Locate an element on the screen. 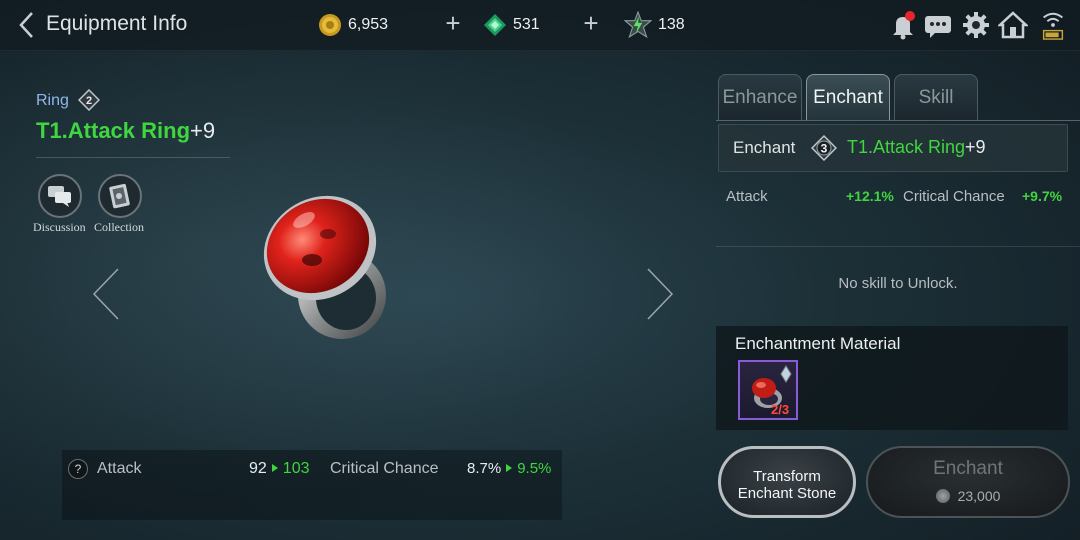 The image size is (1080, 540). tab-skill: Skill is located at coordinates (936, 97).